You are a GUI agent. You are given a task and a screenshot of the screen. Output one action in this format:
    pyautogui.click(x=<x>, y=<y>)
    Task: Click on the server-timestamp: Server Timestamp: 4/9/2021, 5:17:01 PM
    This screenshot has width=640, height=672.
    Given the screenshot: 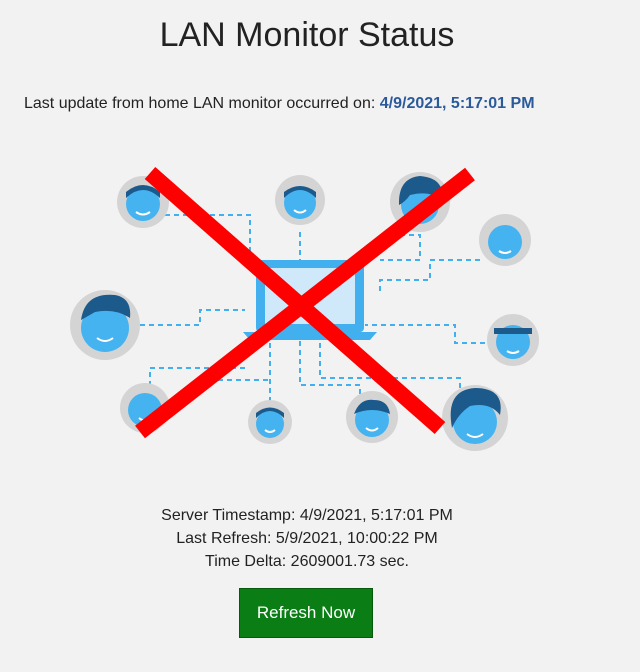 What is the action you would take?
    pyautogui.click(x=307, y=515)
    